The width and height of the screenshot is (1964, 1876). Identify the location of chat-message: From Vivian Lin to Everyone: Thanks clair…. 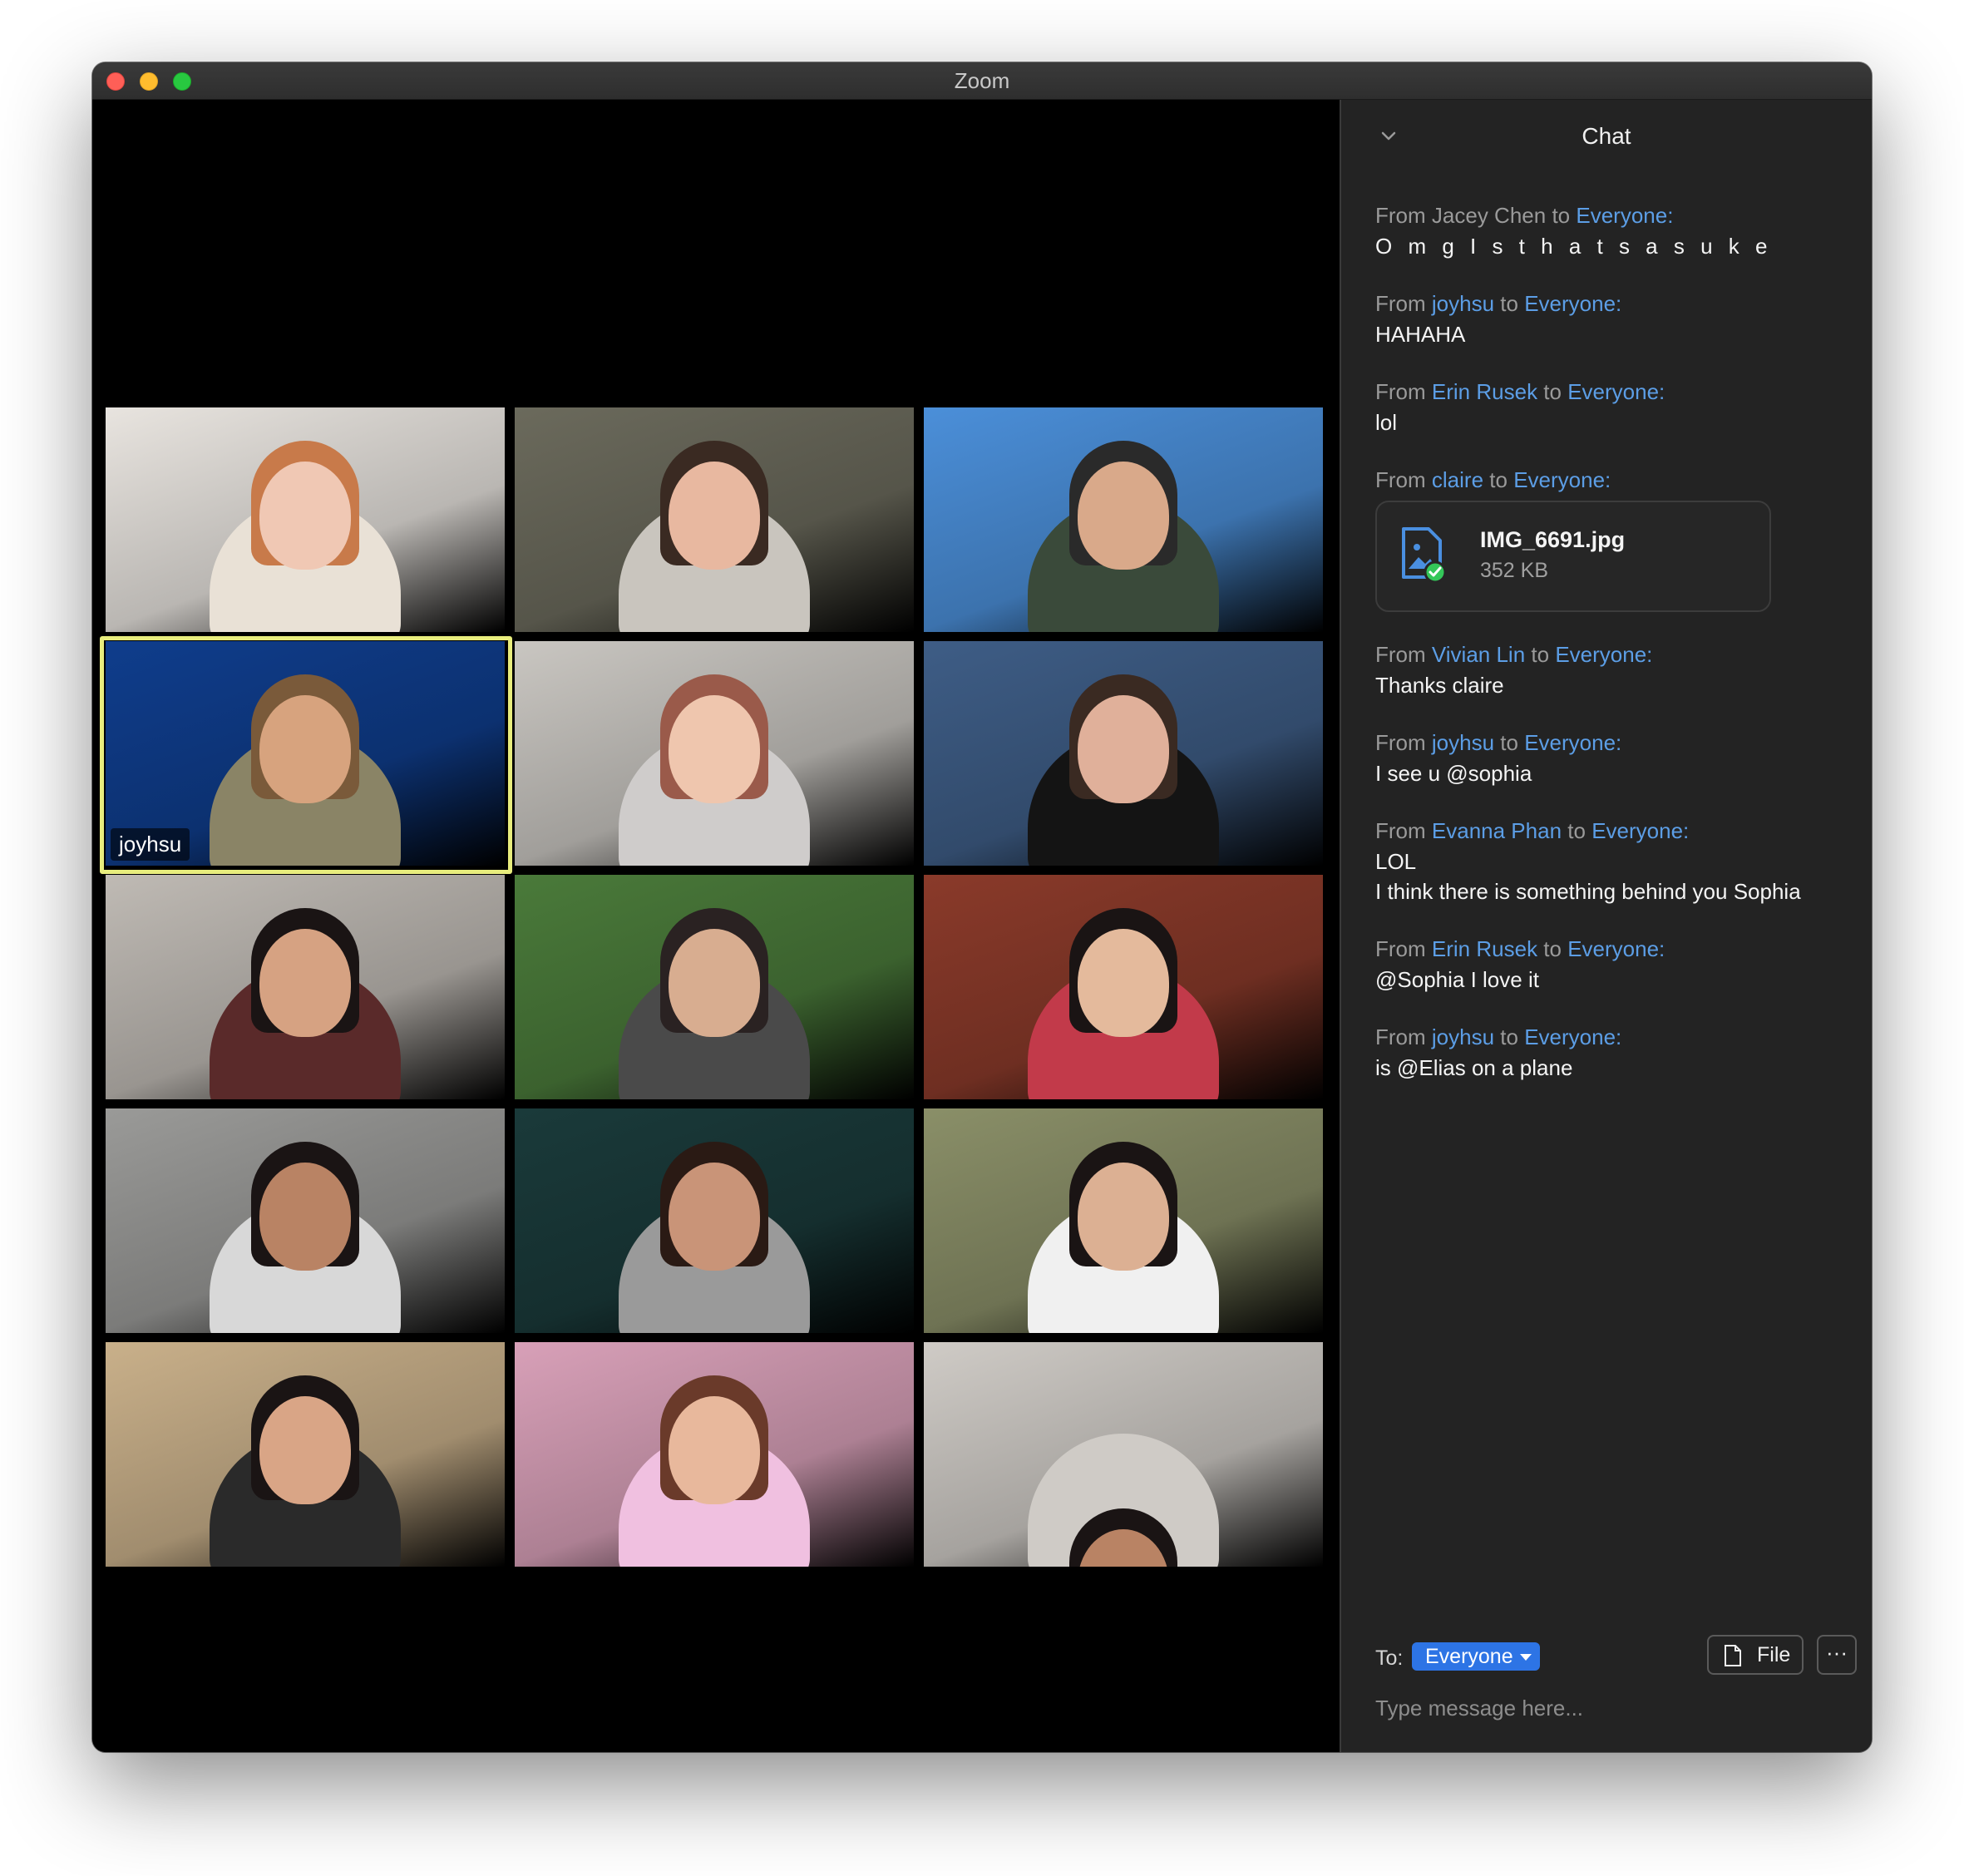
(1616, 669).